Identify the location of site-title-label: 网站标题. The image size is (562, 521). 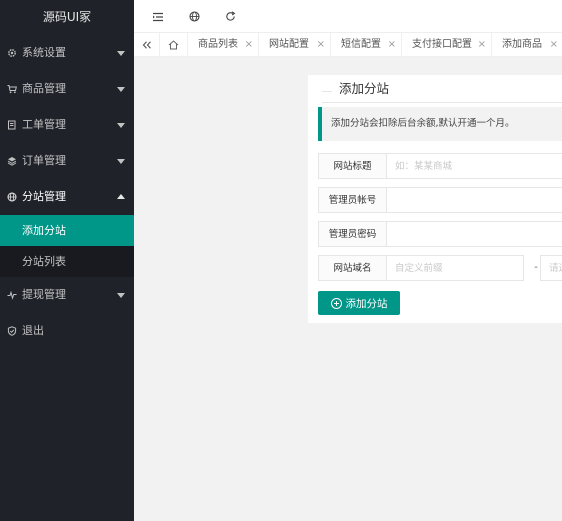
(352, 166).